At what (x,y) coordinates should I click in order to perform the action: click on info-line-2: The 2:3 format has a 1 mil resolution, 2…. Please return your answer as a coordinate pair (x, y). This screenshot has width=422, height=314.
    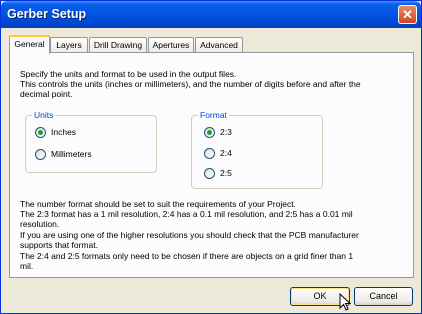
    Looking at the image, I should click on (186, 214).